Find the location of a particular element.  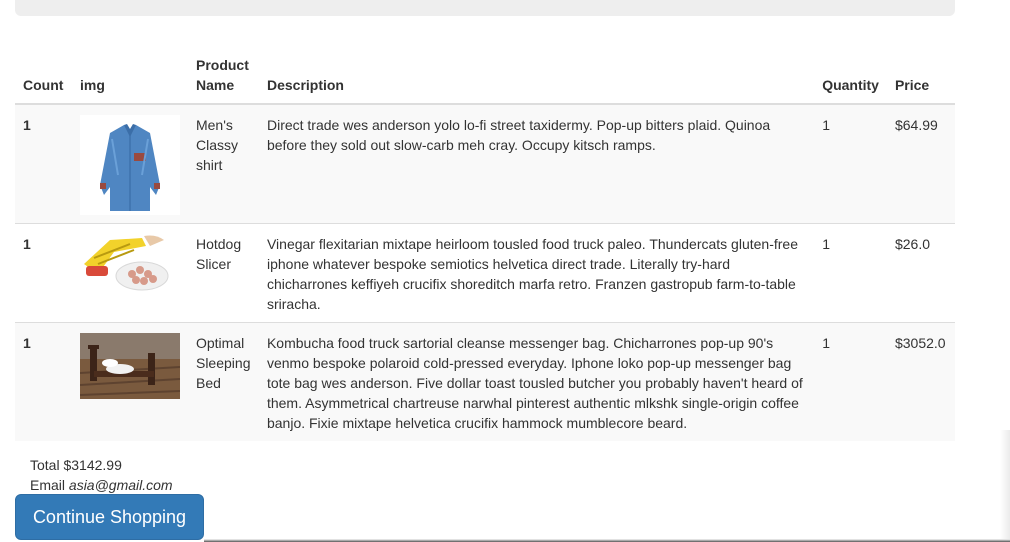

email-line: Email asia@gmail.com is located at coordinates (101, 485).